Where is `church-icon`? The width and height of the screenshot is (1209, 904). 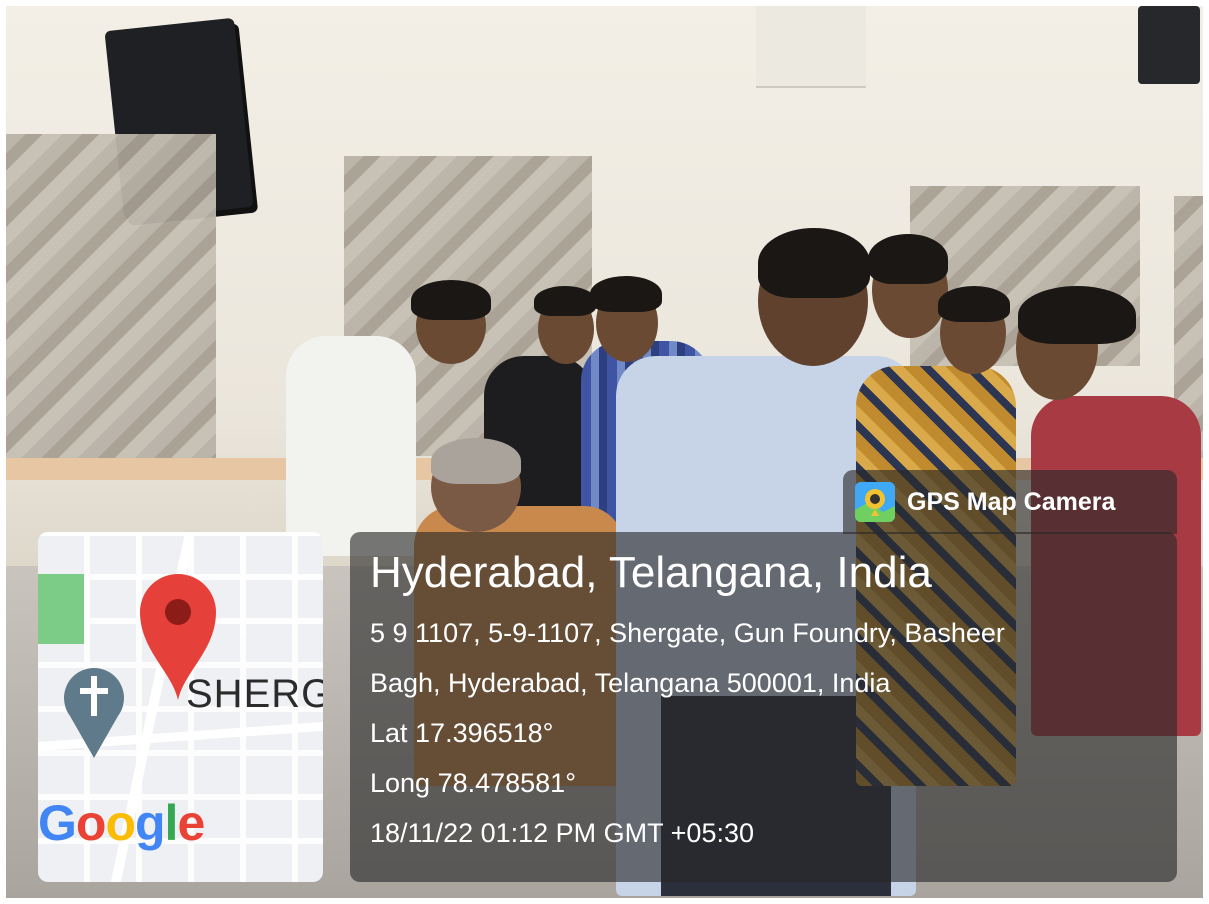 church-icon is located at coordinates (94, 713).